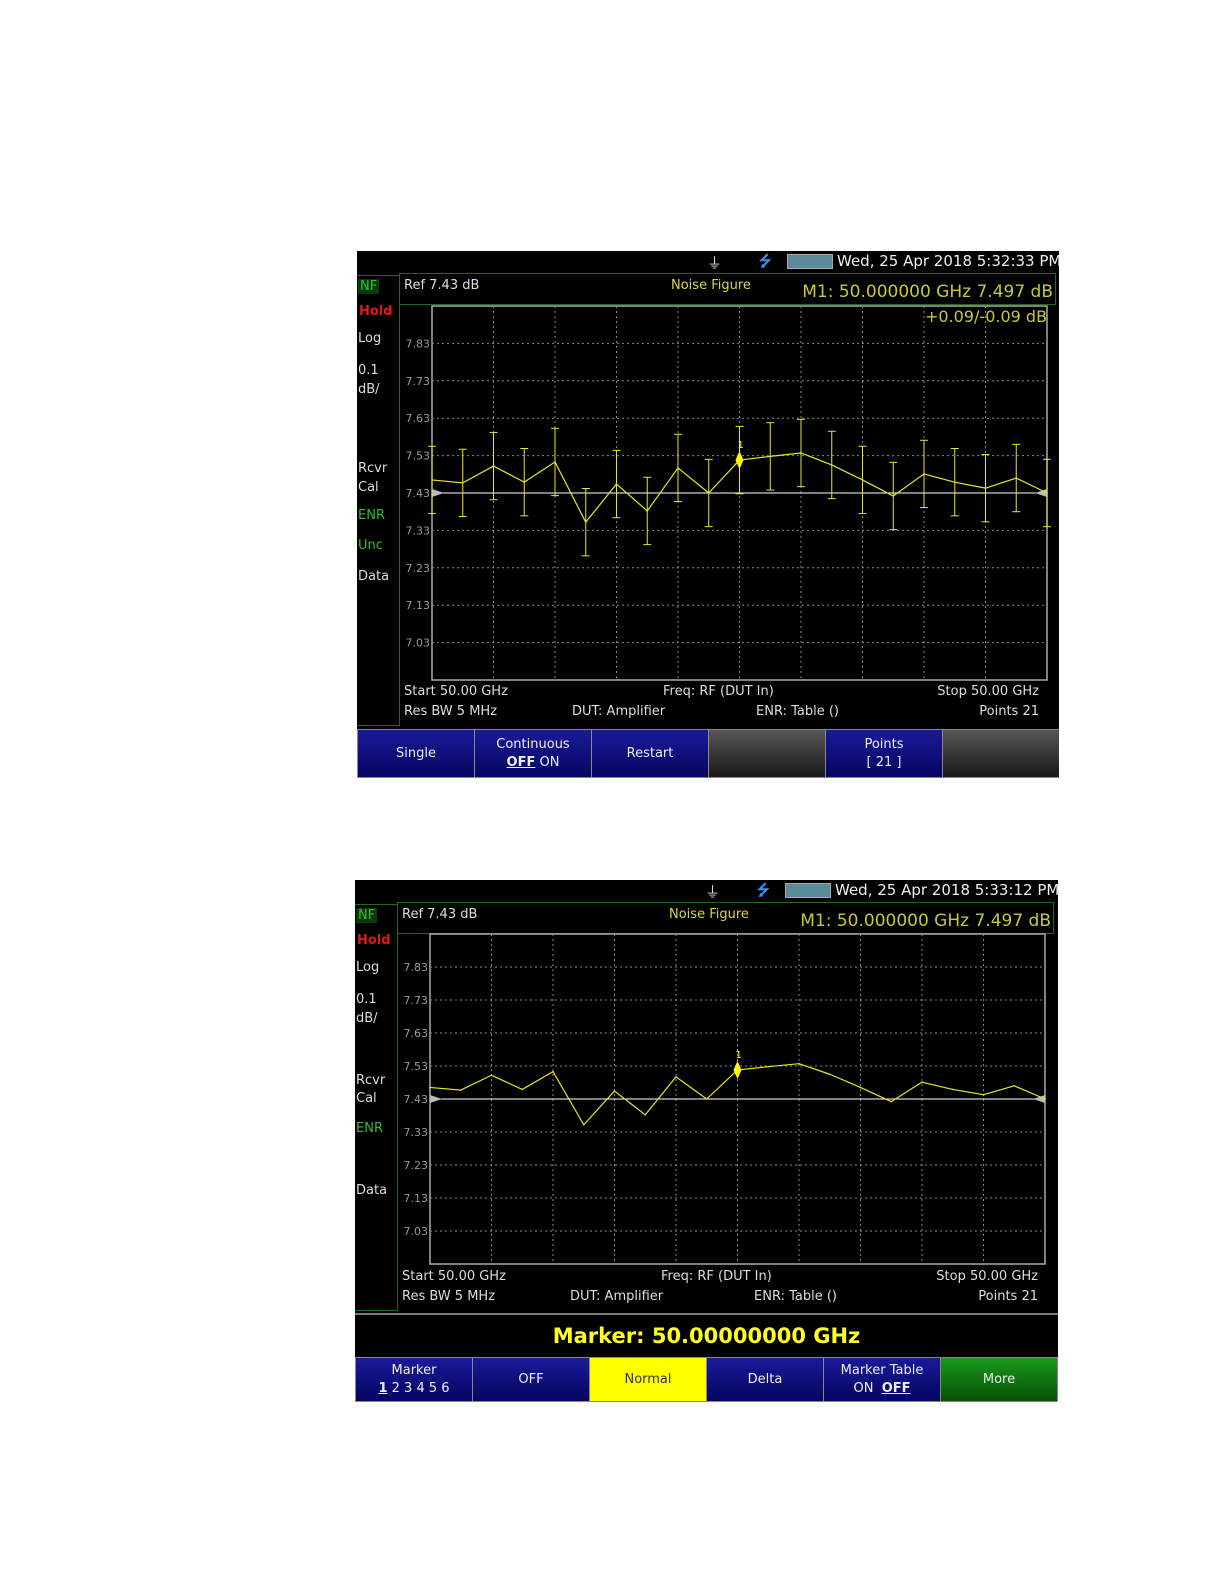  I want to click on side-label-cal: Cal, so click(366, 1098).